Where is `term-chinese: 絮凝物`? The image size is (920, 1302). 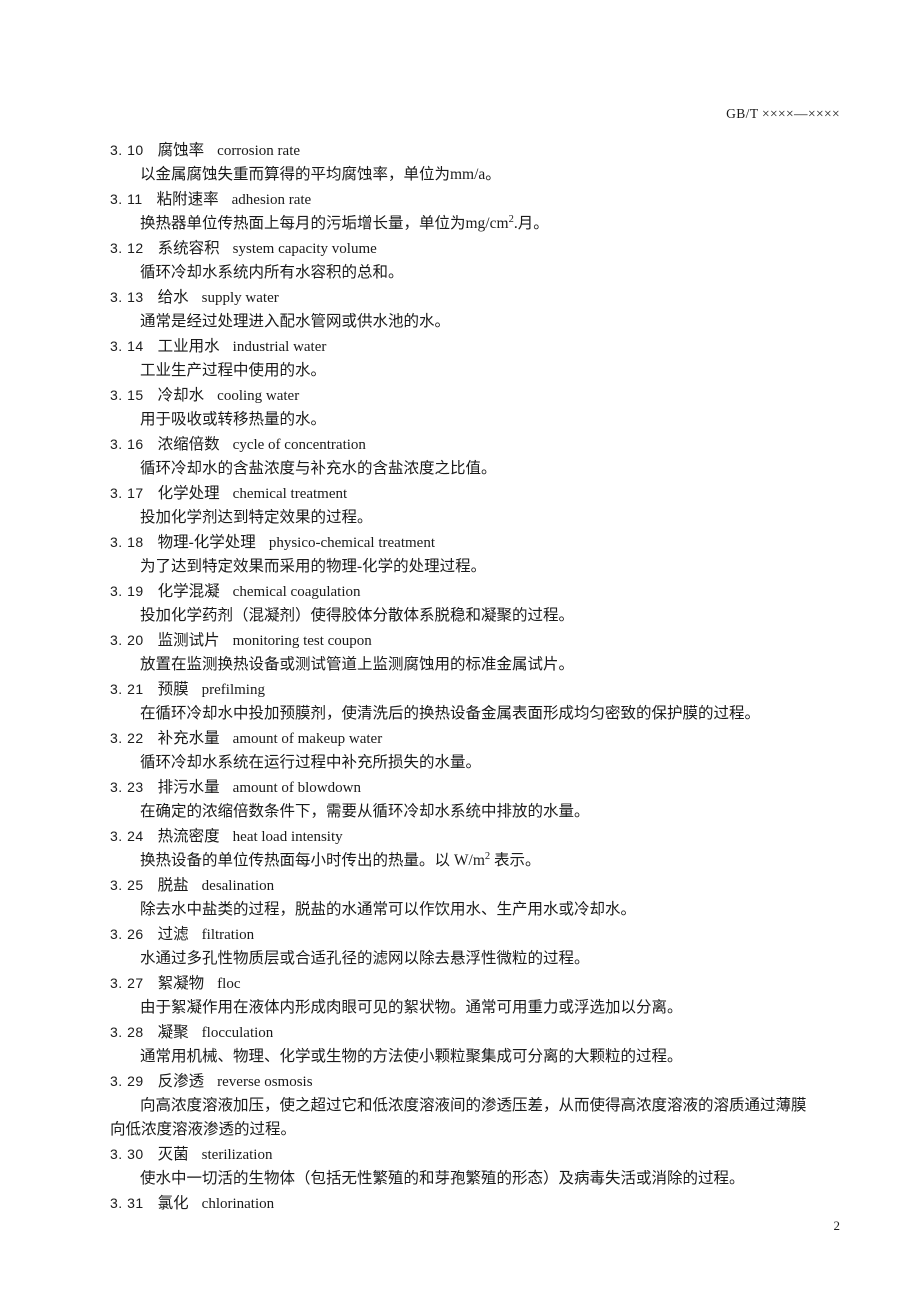
term-chinese: 絮凝物 is located at coordinates (181, 983).